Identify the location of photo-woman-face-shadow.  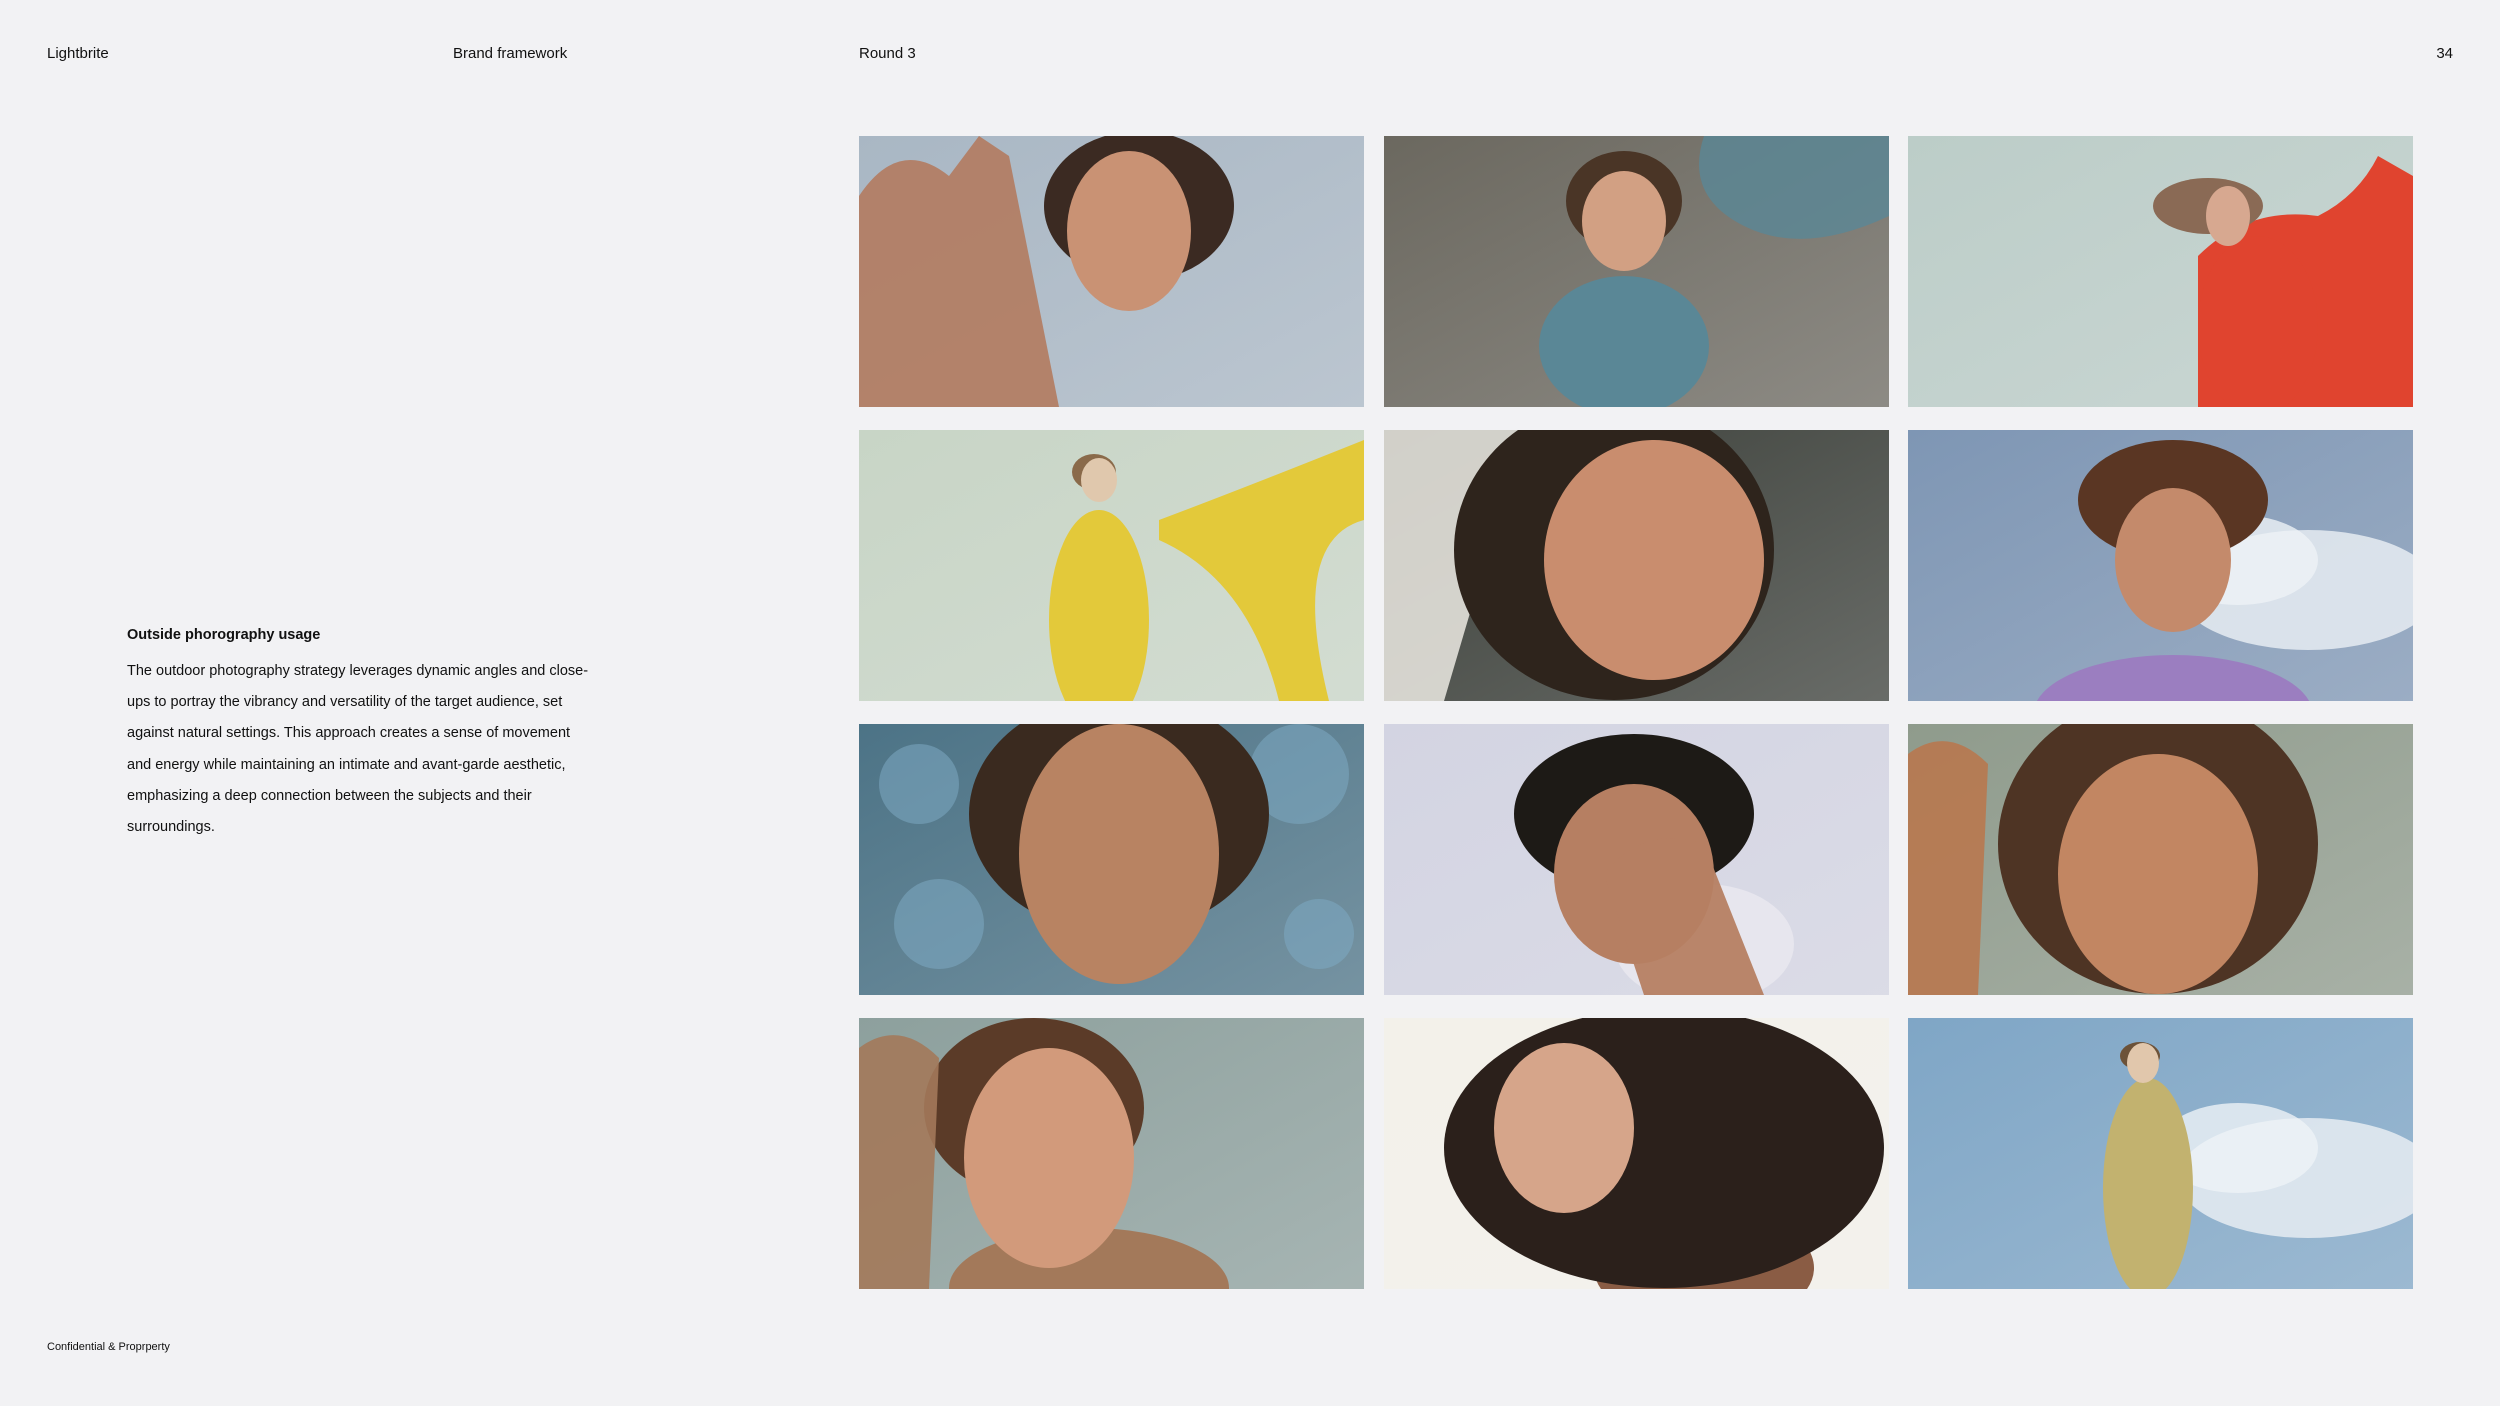
(1636, 565).